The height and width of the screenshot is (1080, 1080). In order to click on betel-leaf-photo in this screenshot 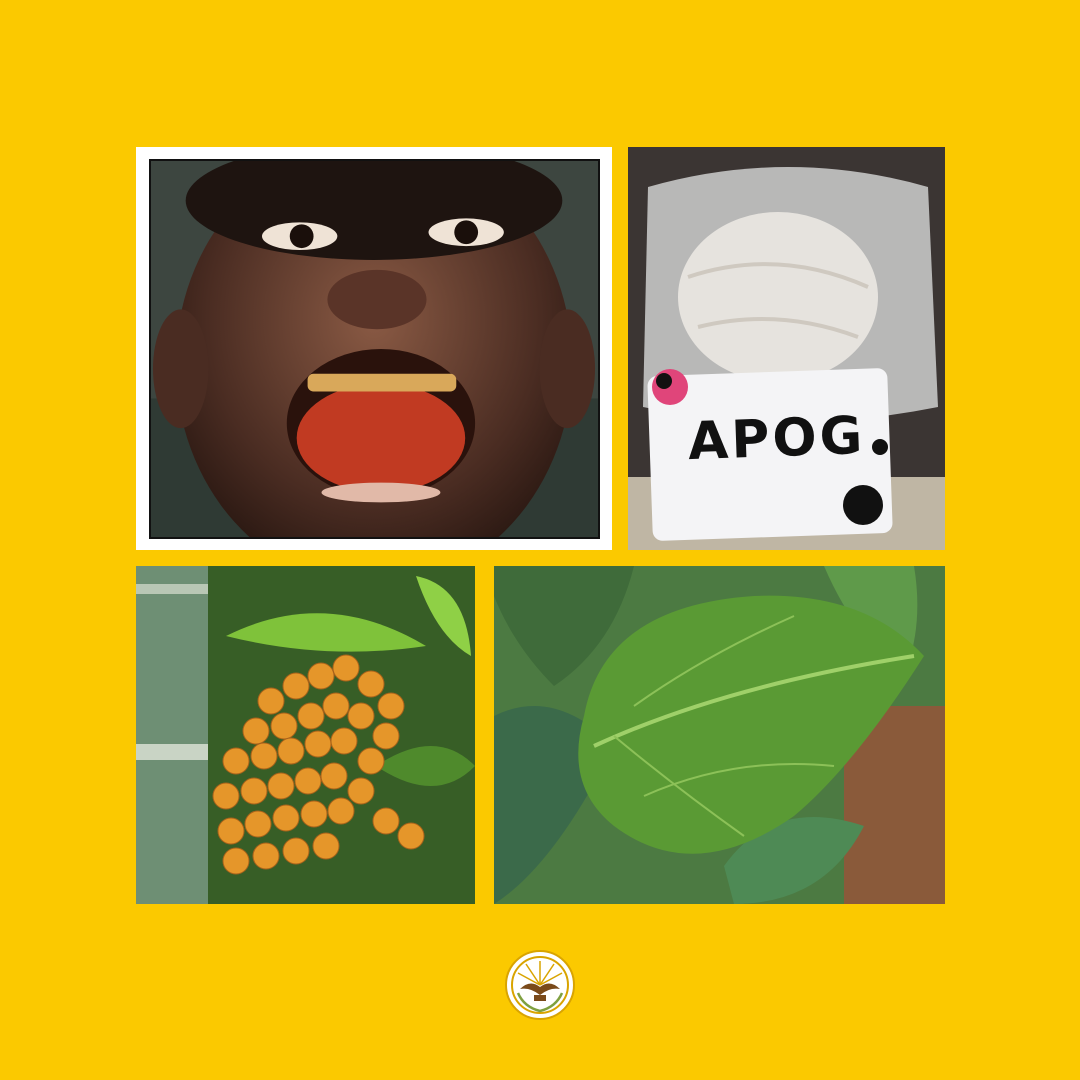, I will do `click(719, 735)`.